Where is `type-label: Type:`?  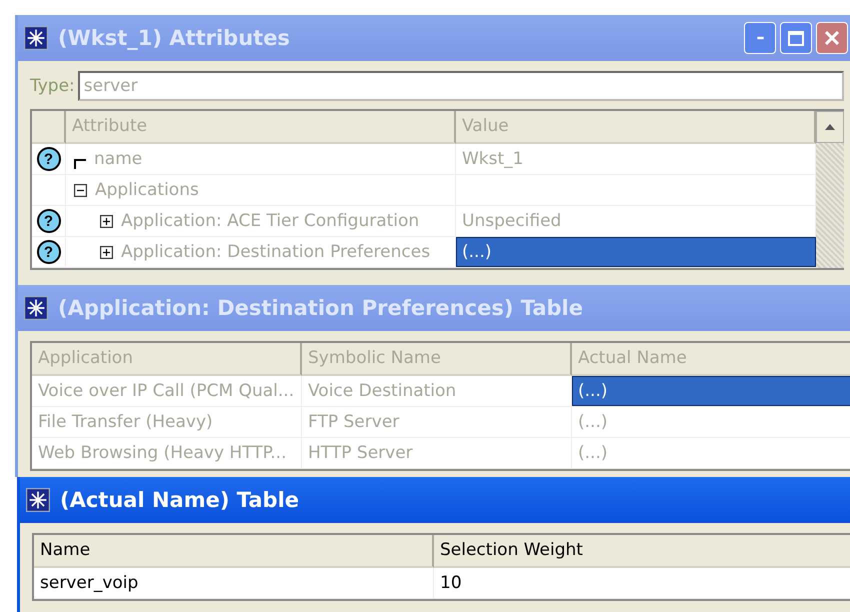 type-label: Type: is located at coordinates (52, 86).